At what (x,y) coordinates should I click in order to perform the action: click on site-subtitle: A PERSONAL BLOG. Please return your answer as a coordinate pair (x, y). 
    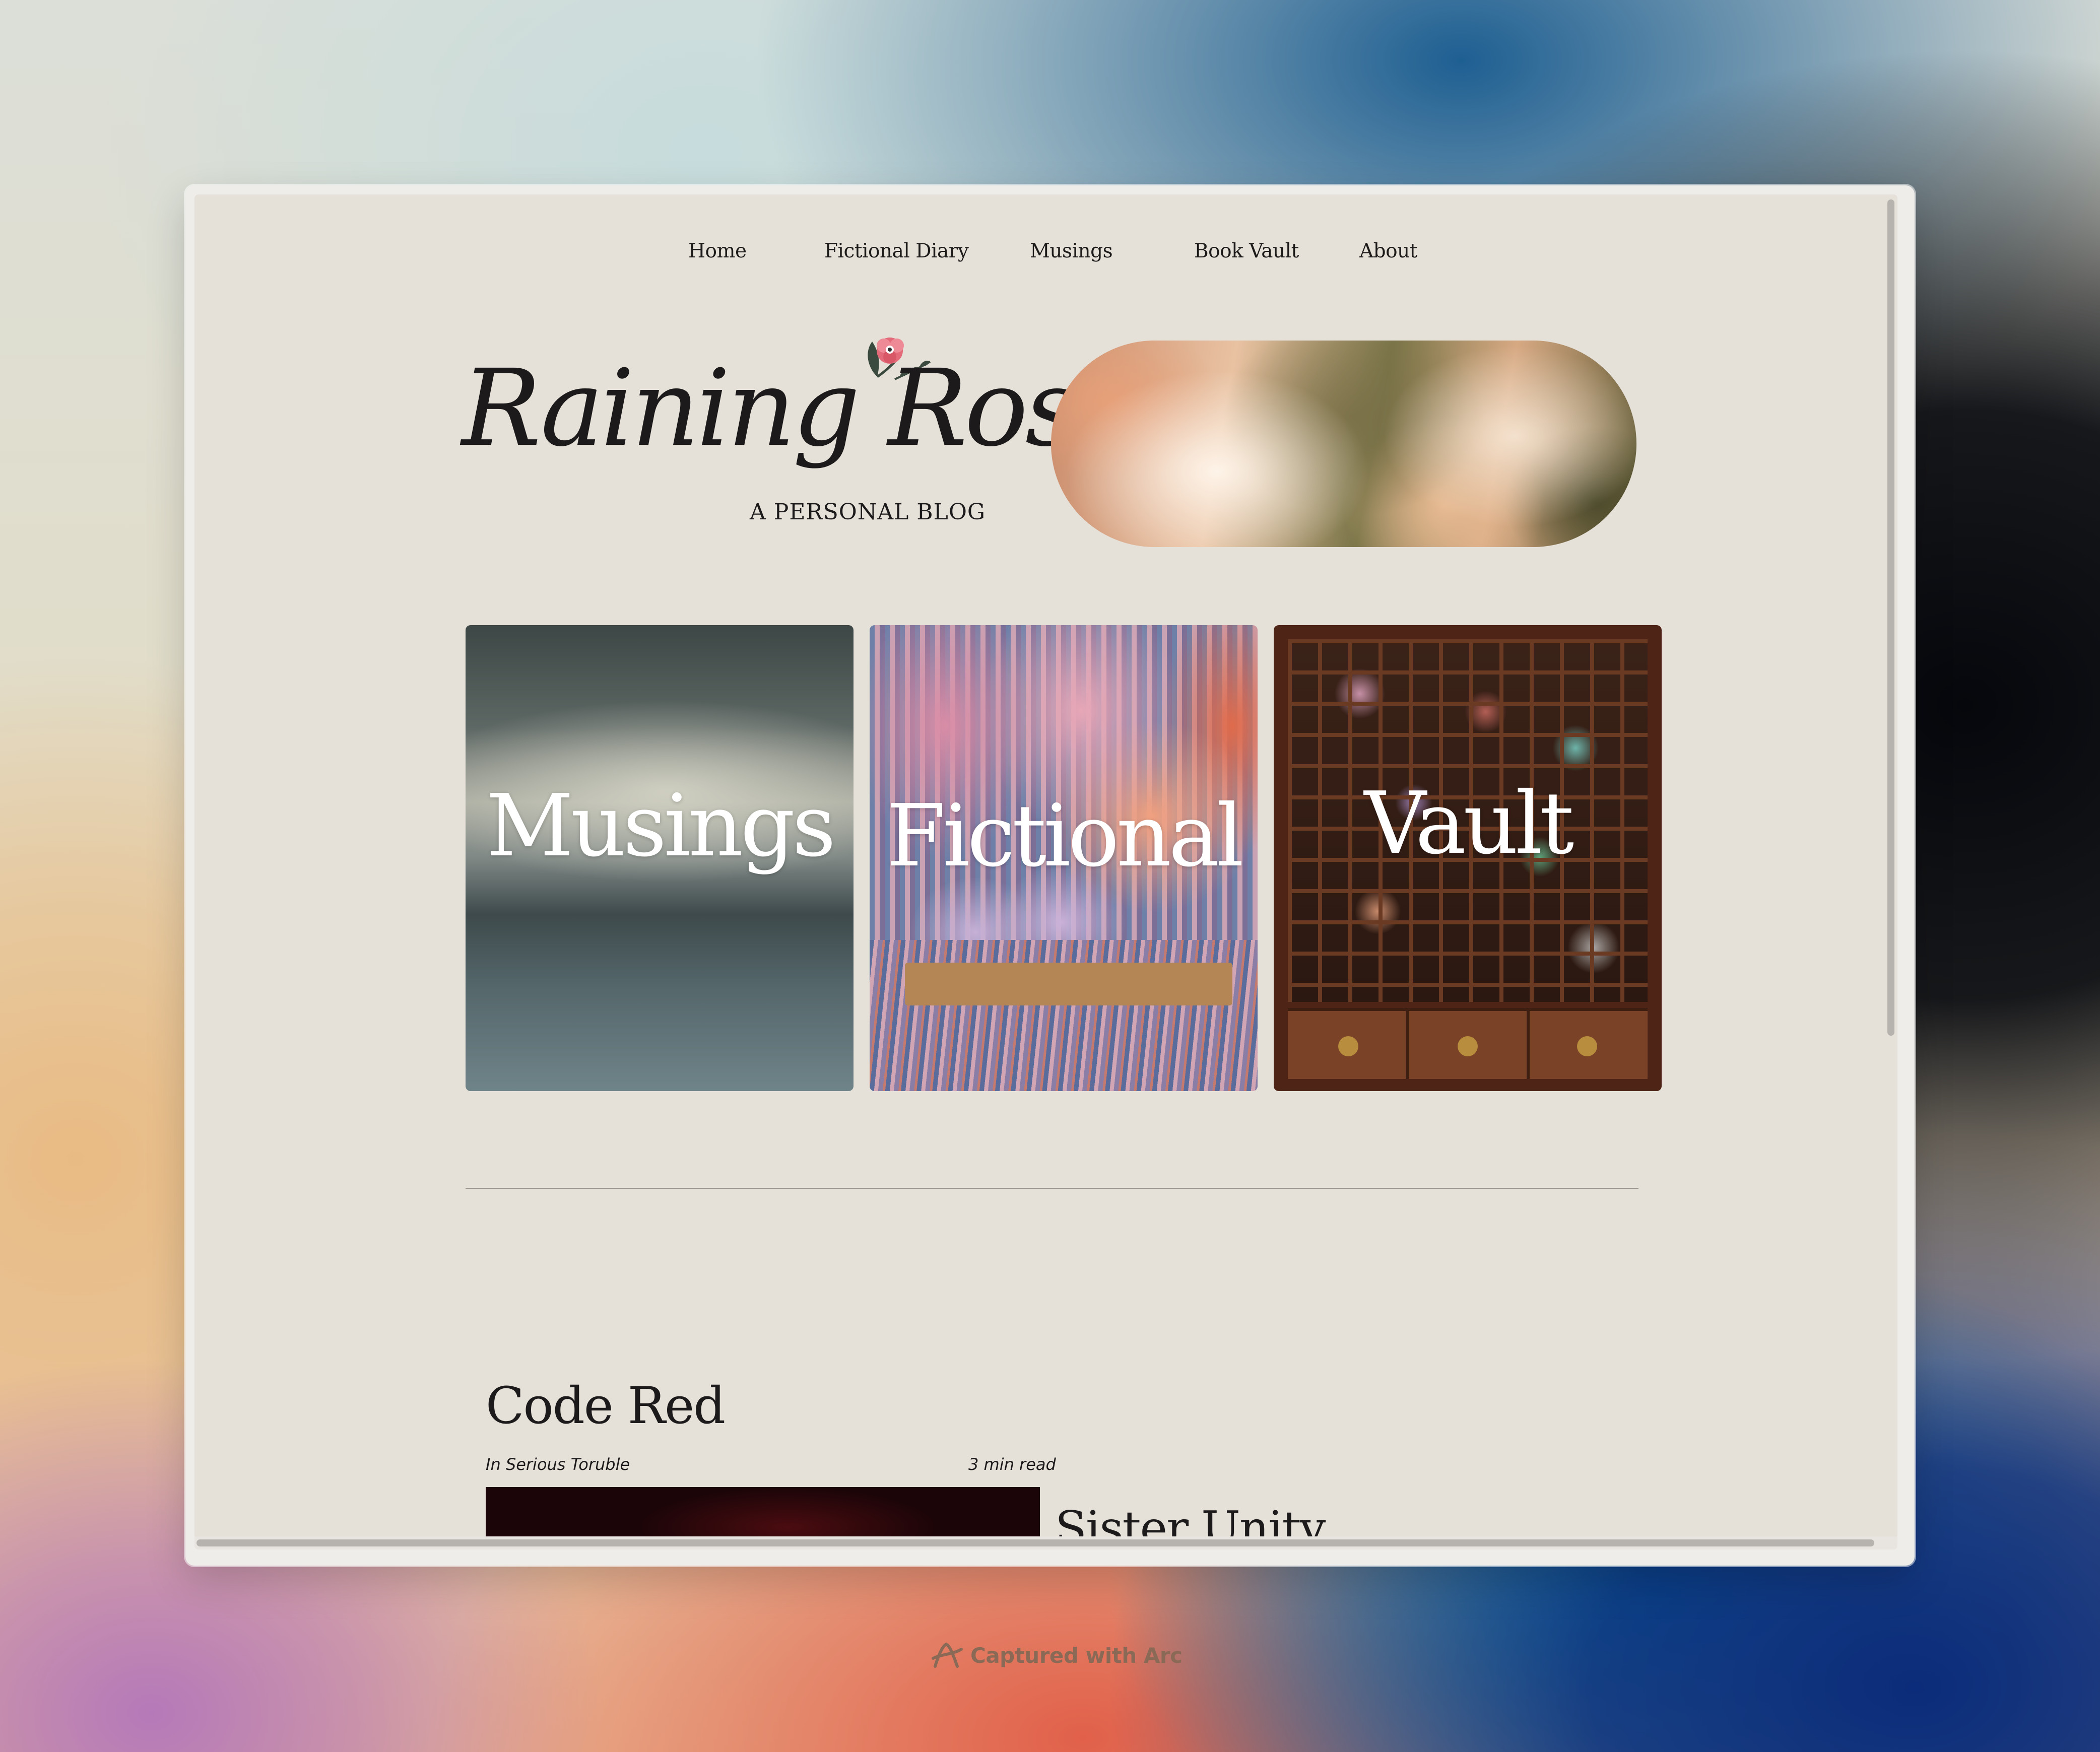
    Looking at the image, I should click on (868, 512).